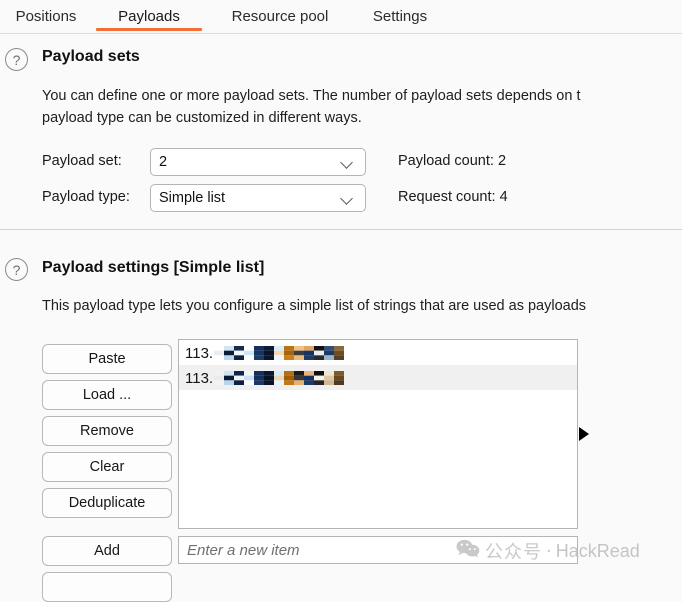  What do you see at coordinates (341, 229) in the screenshot?
I see `section-divider` at bounding box center [341, 229].